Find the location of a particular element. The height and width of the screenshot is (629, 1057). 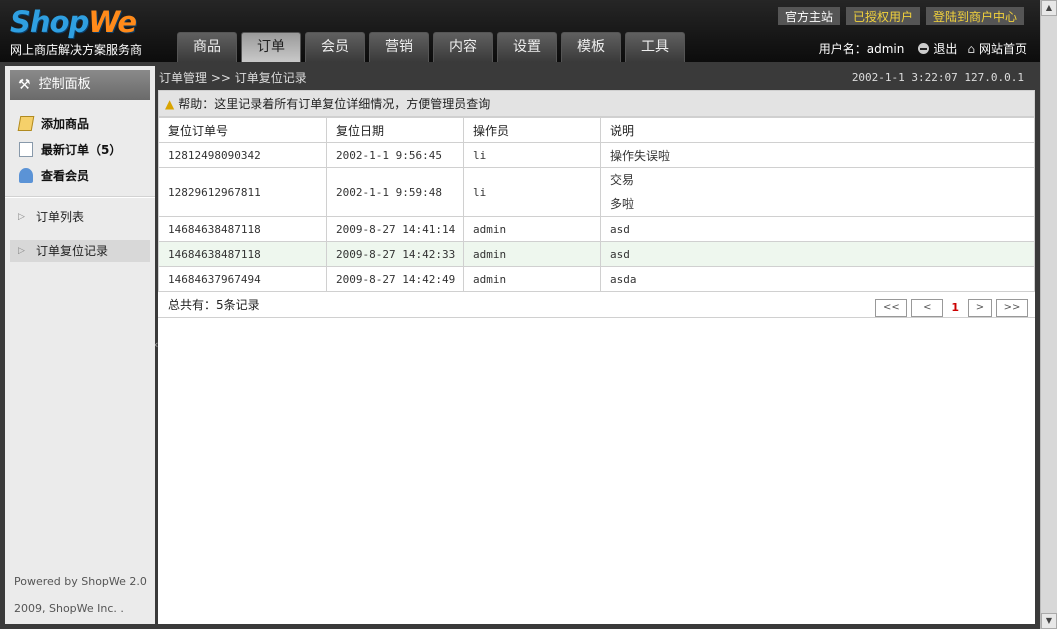

tab-templates: 模板 is located at coordinates (591, 47).